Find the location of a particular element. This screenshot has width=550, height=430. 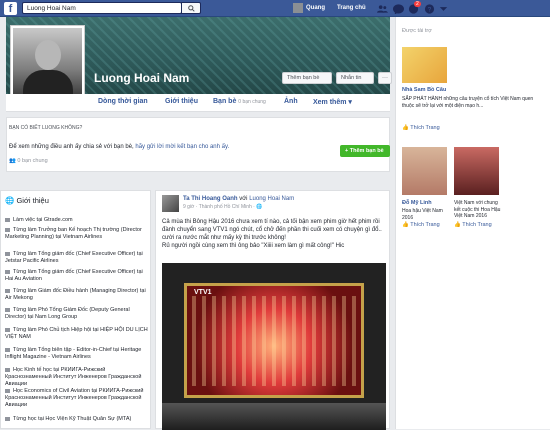

tab-friends-label: Bạn bè is located at coordinates (225, 101).